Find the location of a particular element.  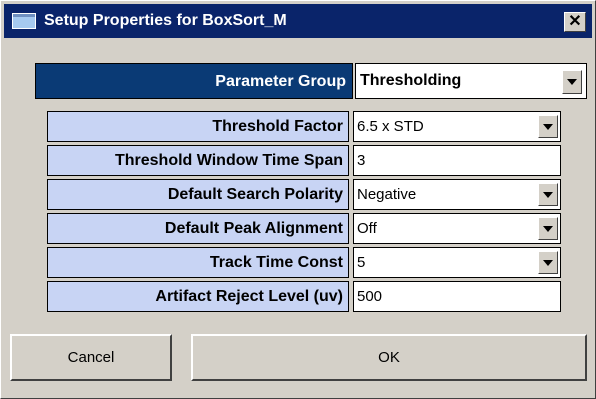

track-time-const-select: 5 is located at coordinates (457, 262).